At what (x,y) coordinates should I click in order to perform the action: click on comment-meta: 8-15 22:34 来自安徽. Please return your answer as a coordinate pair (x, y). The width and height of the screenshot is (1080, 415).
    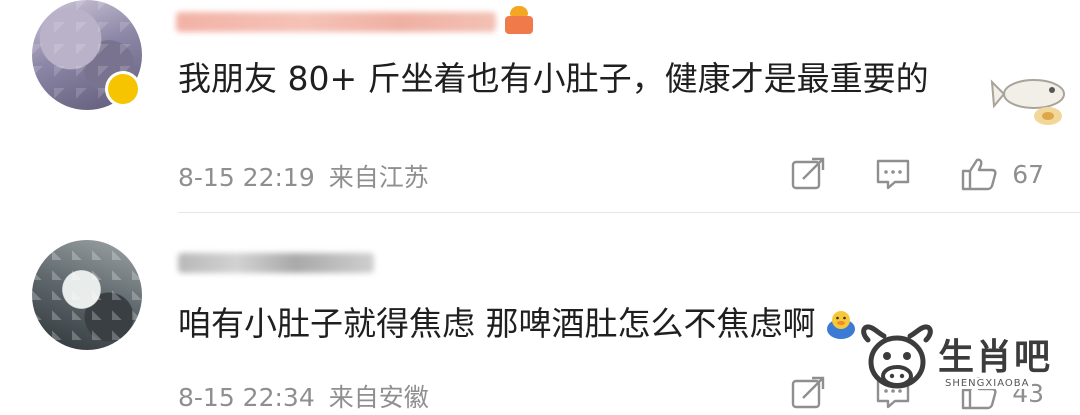
    Looking at the image, I should click on (303, 396).